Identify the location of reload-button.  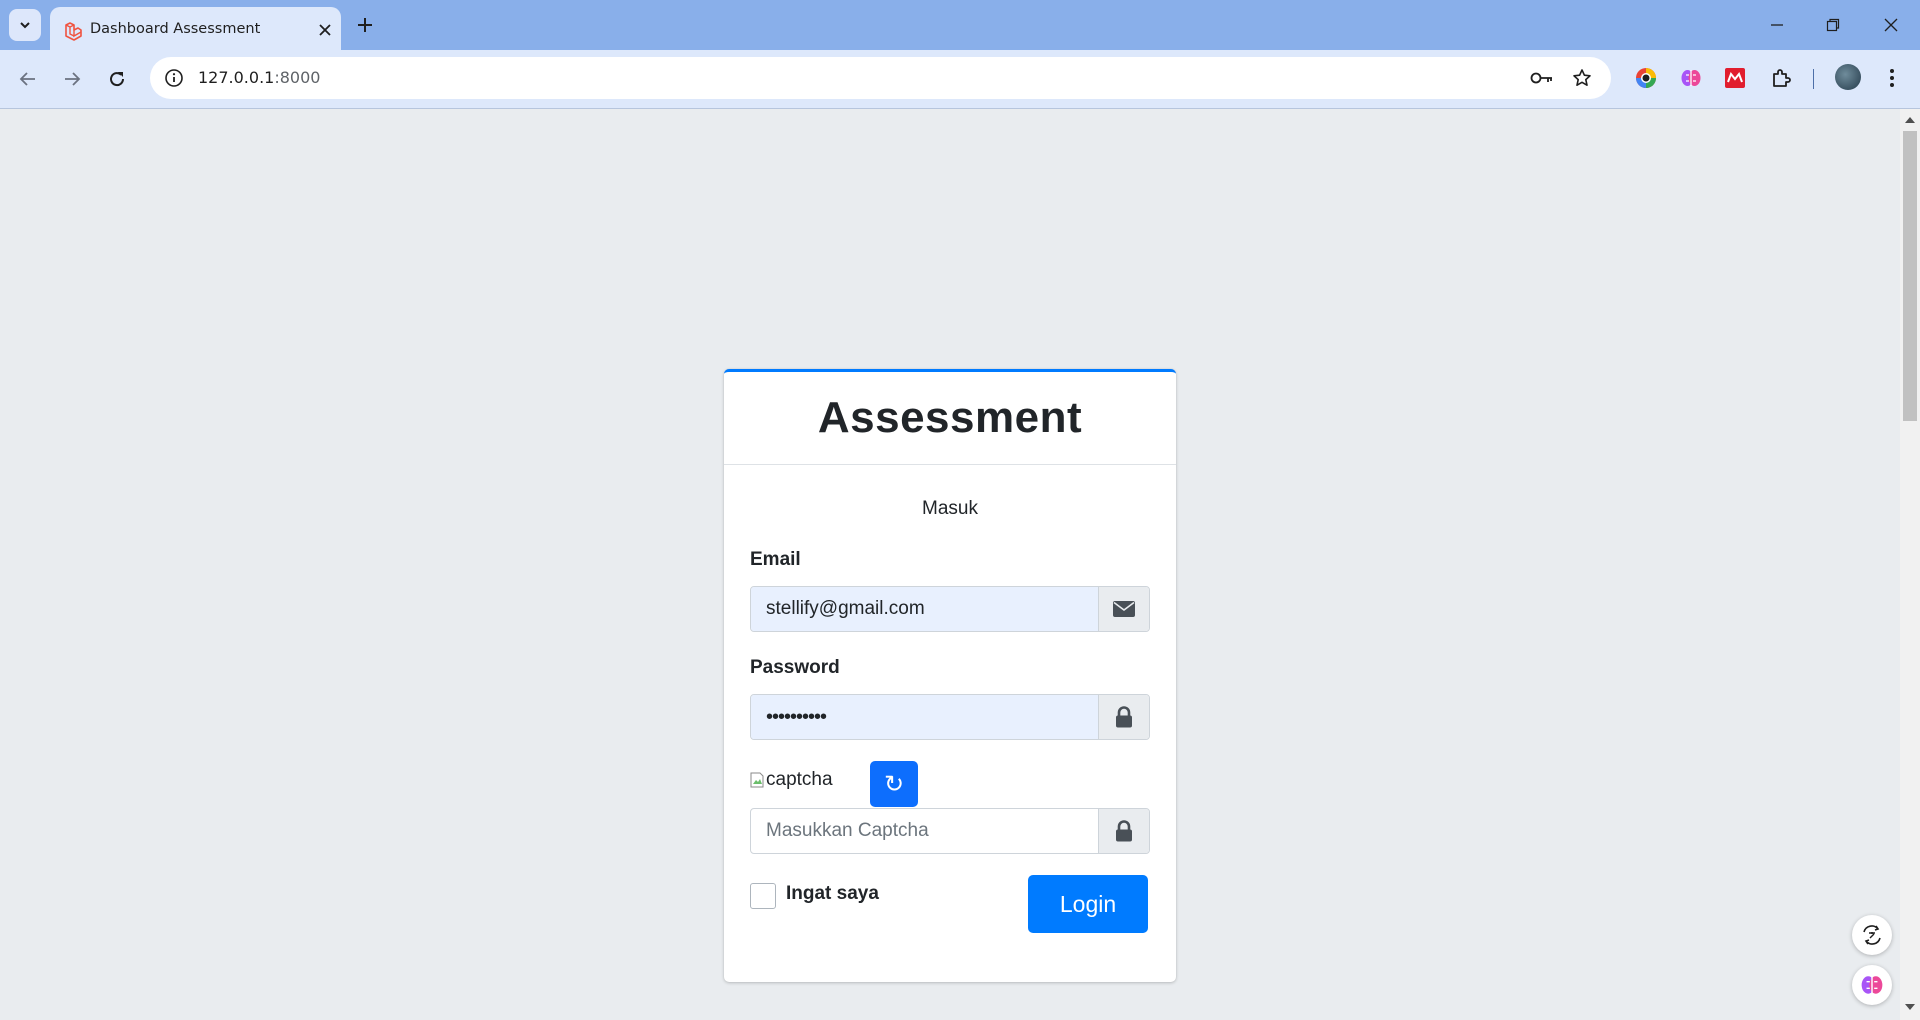
(117, 79).